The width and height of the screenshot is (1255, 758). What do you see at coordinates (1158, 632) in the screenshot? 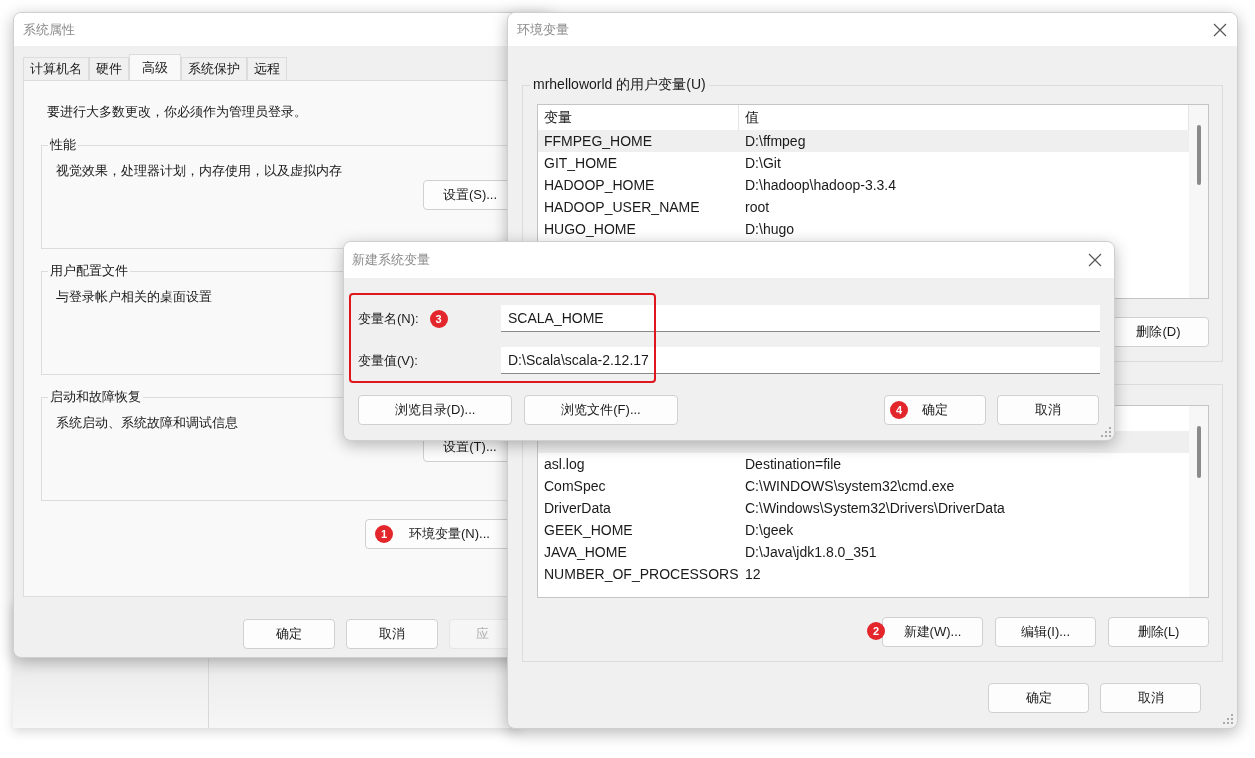
I see `list-button: 删除(L)` at bounding box center [1158, 632].